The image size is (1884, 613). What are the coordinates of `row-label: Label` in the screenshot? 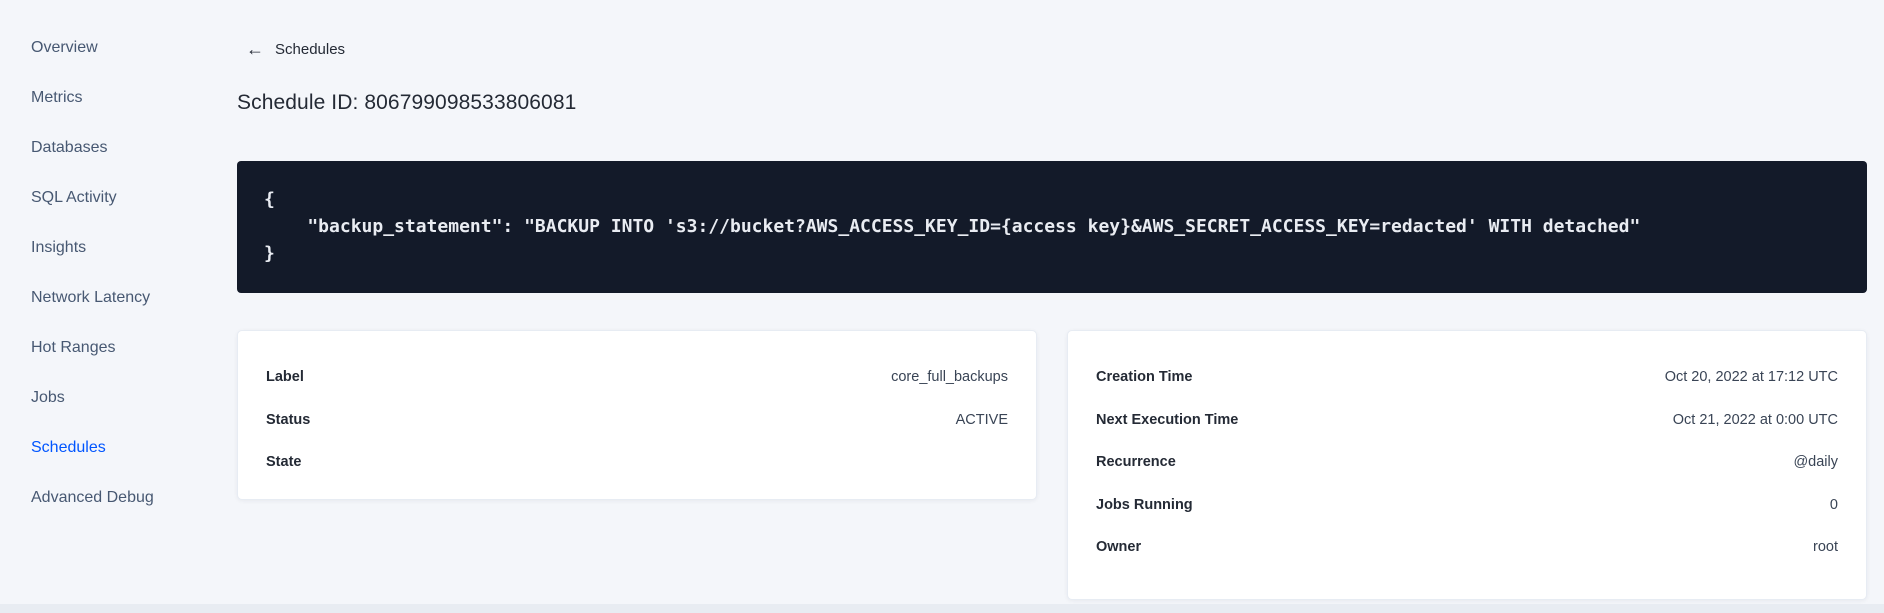 It's located at (285, 377).